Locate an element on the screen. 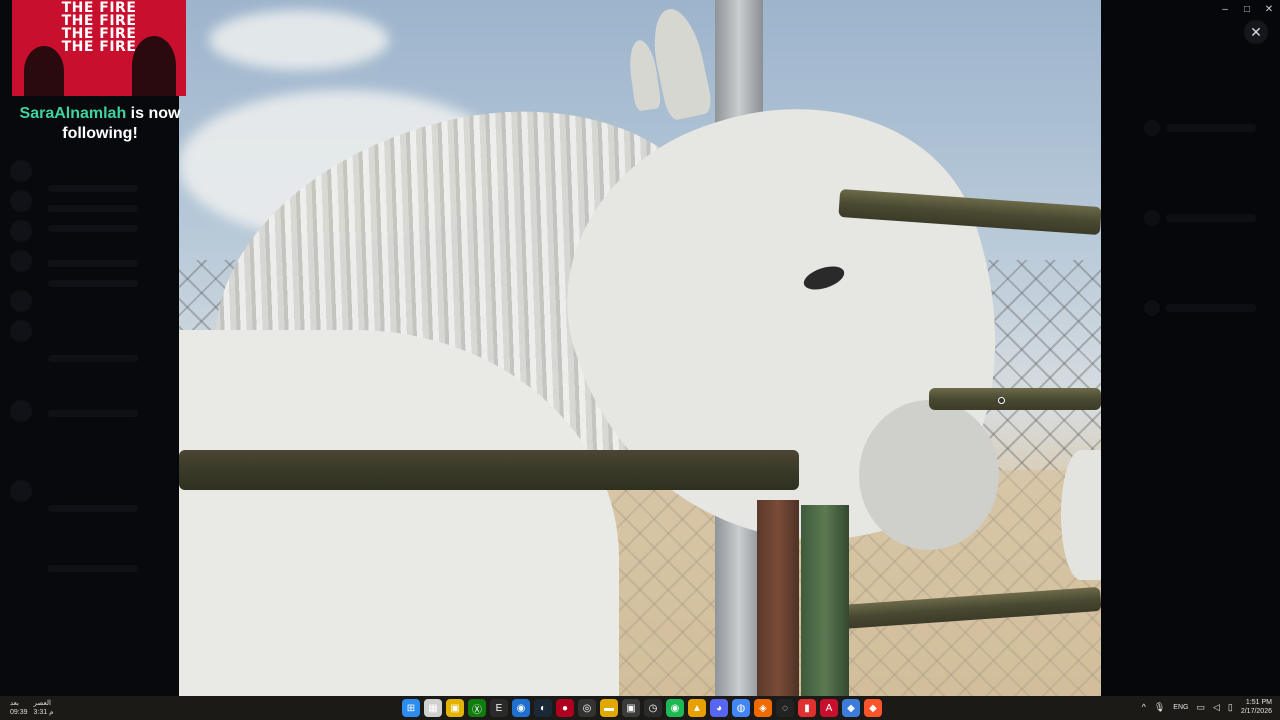 This screenshot has width=1280, height=720. volume-icon: ◁ is located at coordinates (1216, 707).